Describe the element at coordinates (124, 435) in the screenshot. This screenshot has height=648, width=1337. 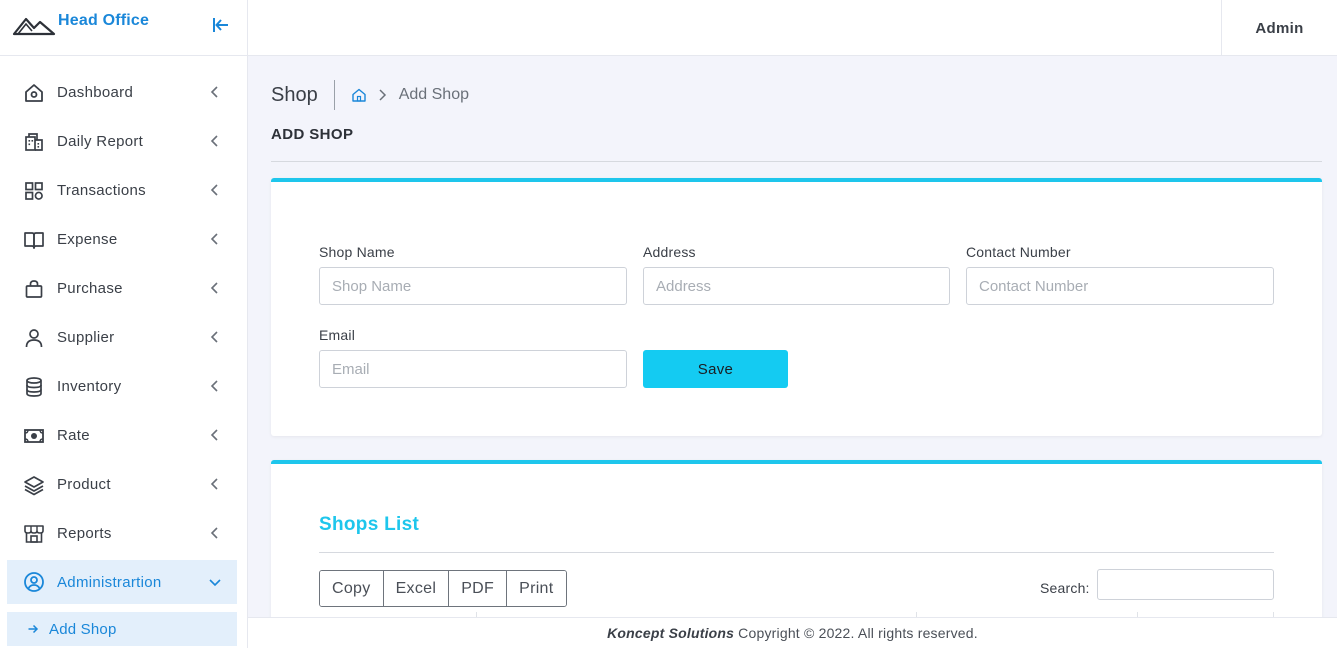
I see `sidebar-item-rate: Rate` at that location.